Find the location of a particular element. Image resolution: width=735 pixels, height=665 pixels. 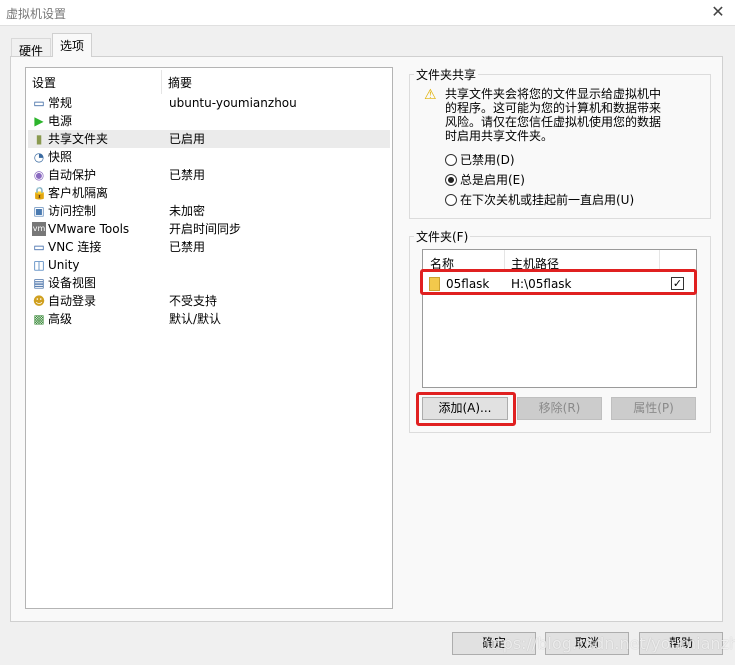

autoprotect-icon: ◉ is located at coordinates (39, 175).